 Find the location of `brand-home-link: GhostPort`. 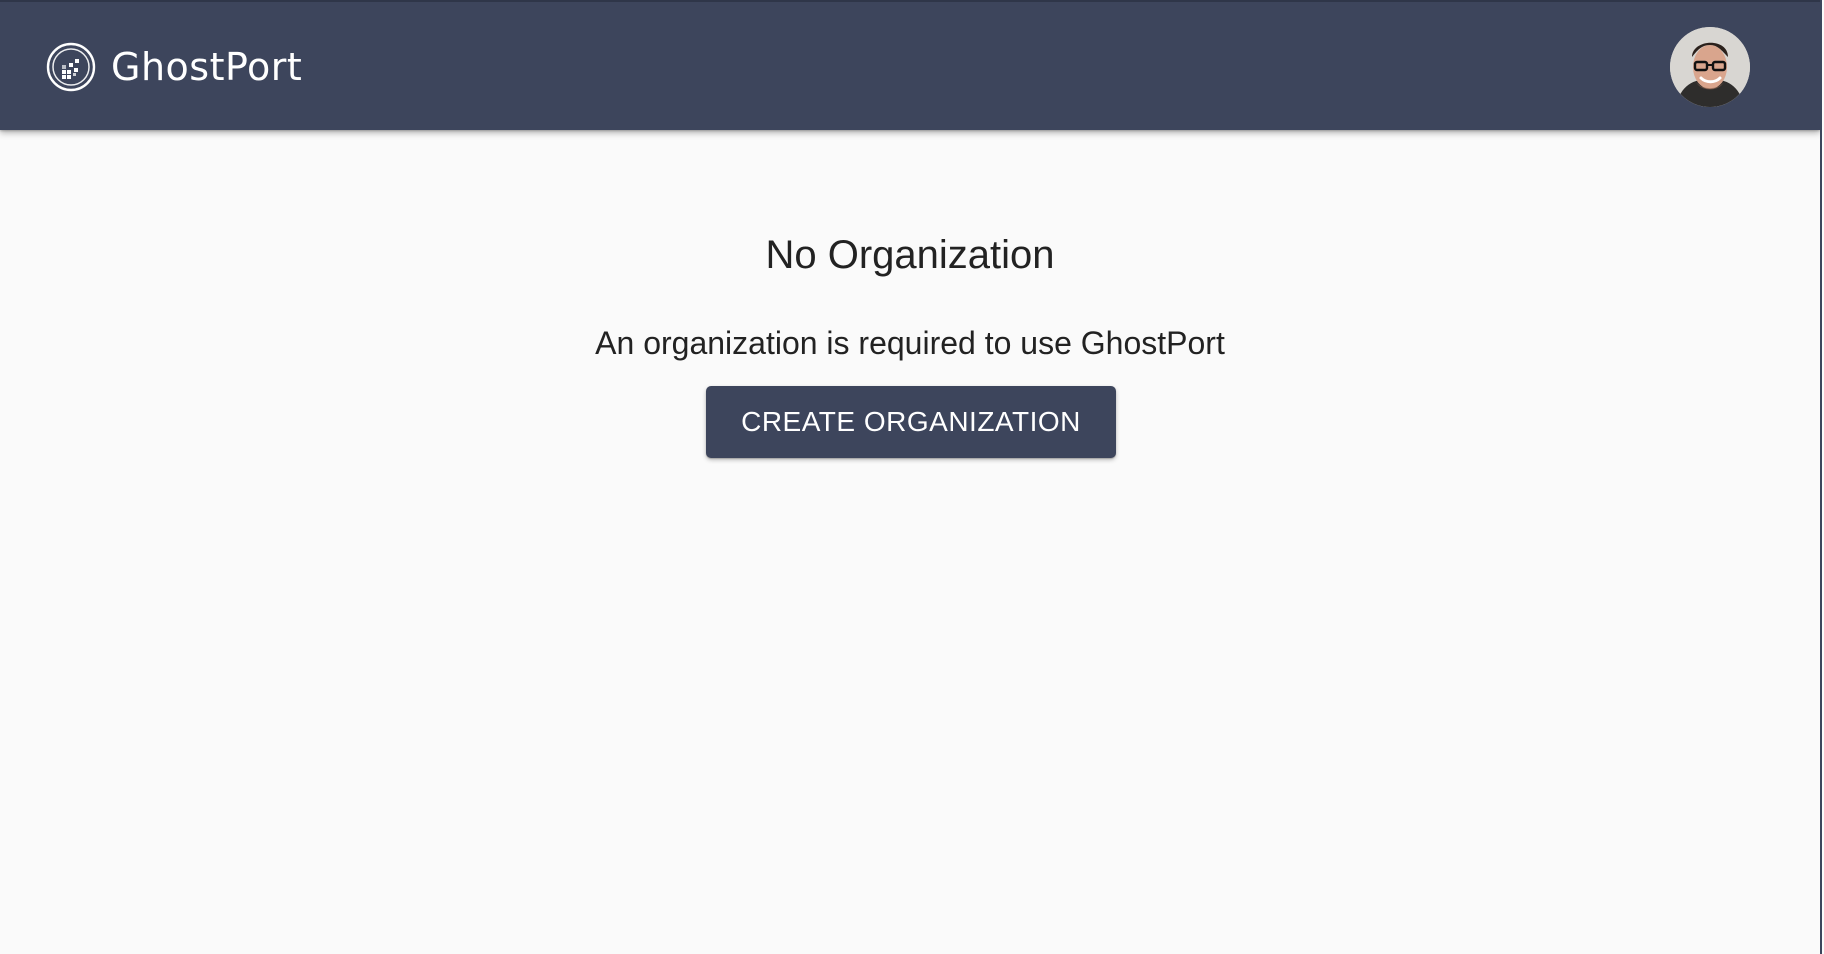

brand-home-link: GhostPort is located at coordinates (174, 67).